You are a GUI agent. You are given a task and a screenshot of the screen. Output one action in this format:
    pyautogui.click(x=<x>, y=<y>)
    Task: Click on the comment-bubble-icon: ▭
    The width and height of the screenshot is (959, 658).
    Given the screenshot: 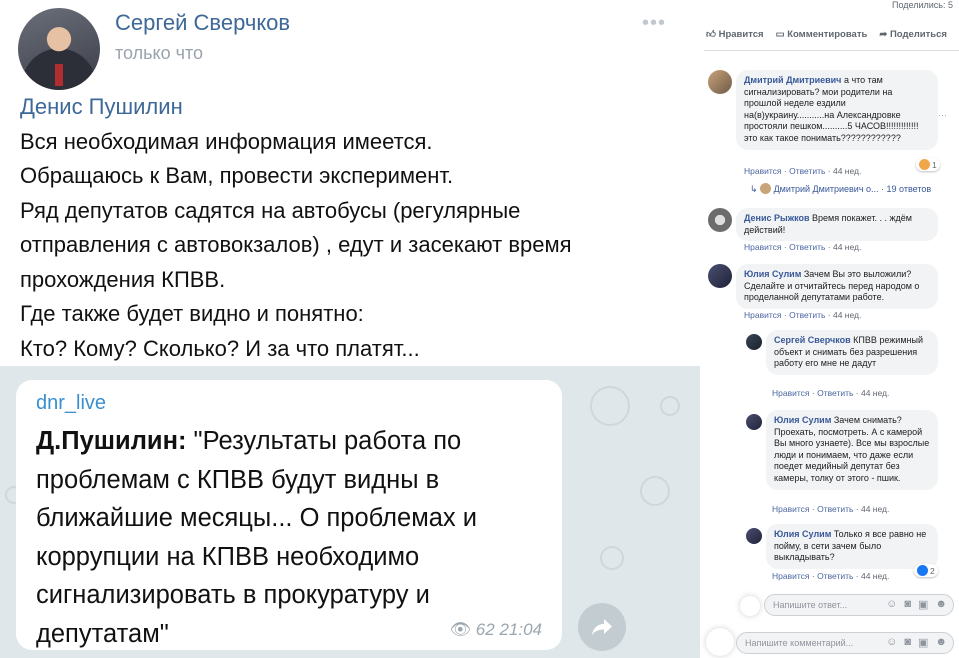 What is the action you would take?
    pyautogui.click(x=781, y=34)
    